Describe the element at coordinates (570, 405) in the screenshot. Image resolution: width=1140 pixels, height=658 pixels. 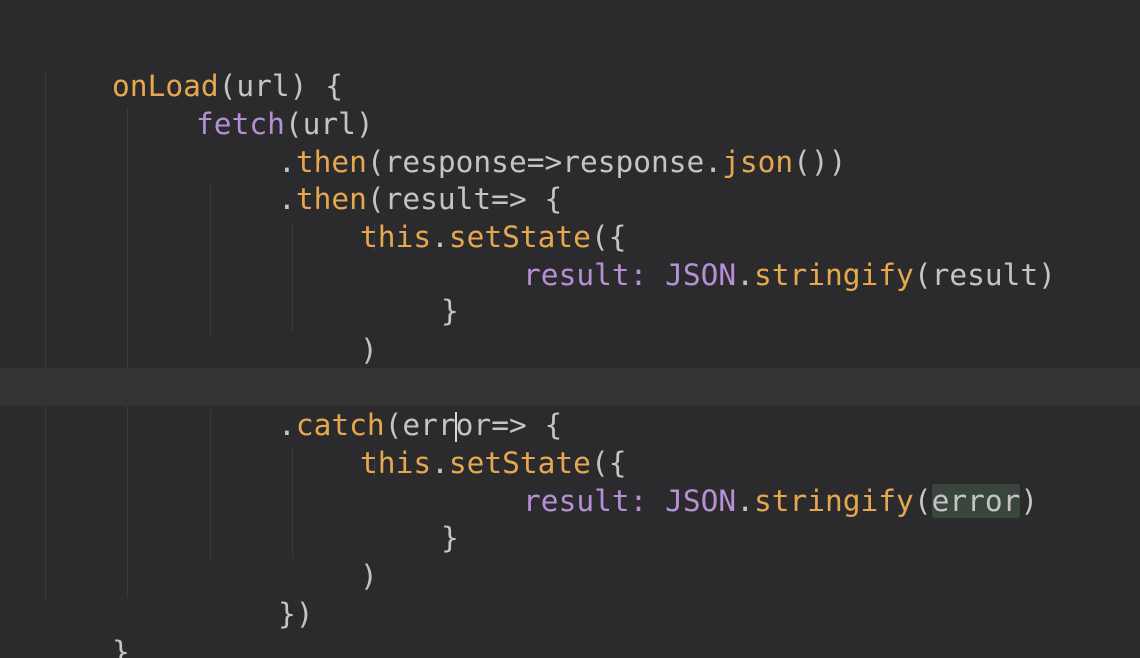
I see `current-code-line: .catch(error=> {` at that location.